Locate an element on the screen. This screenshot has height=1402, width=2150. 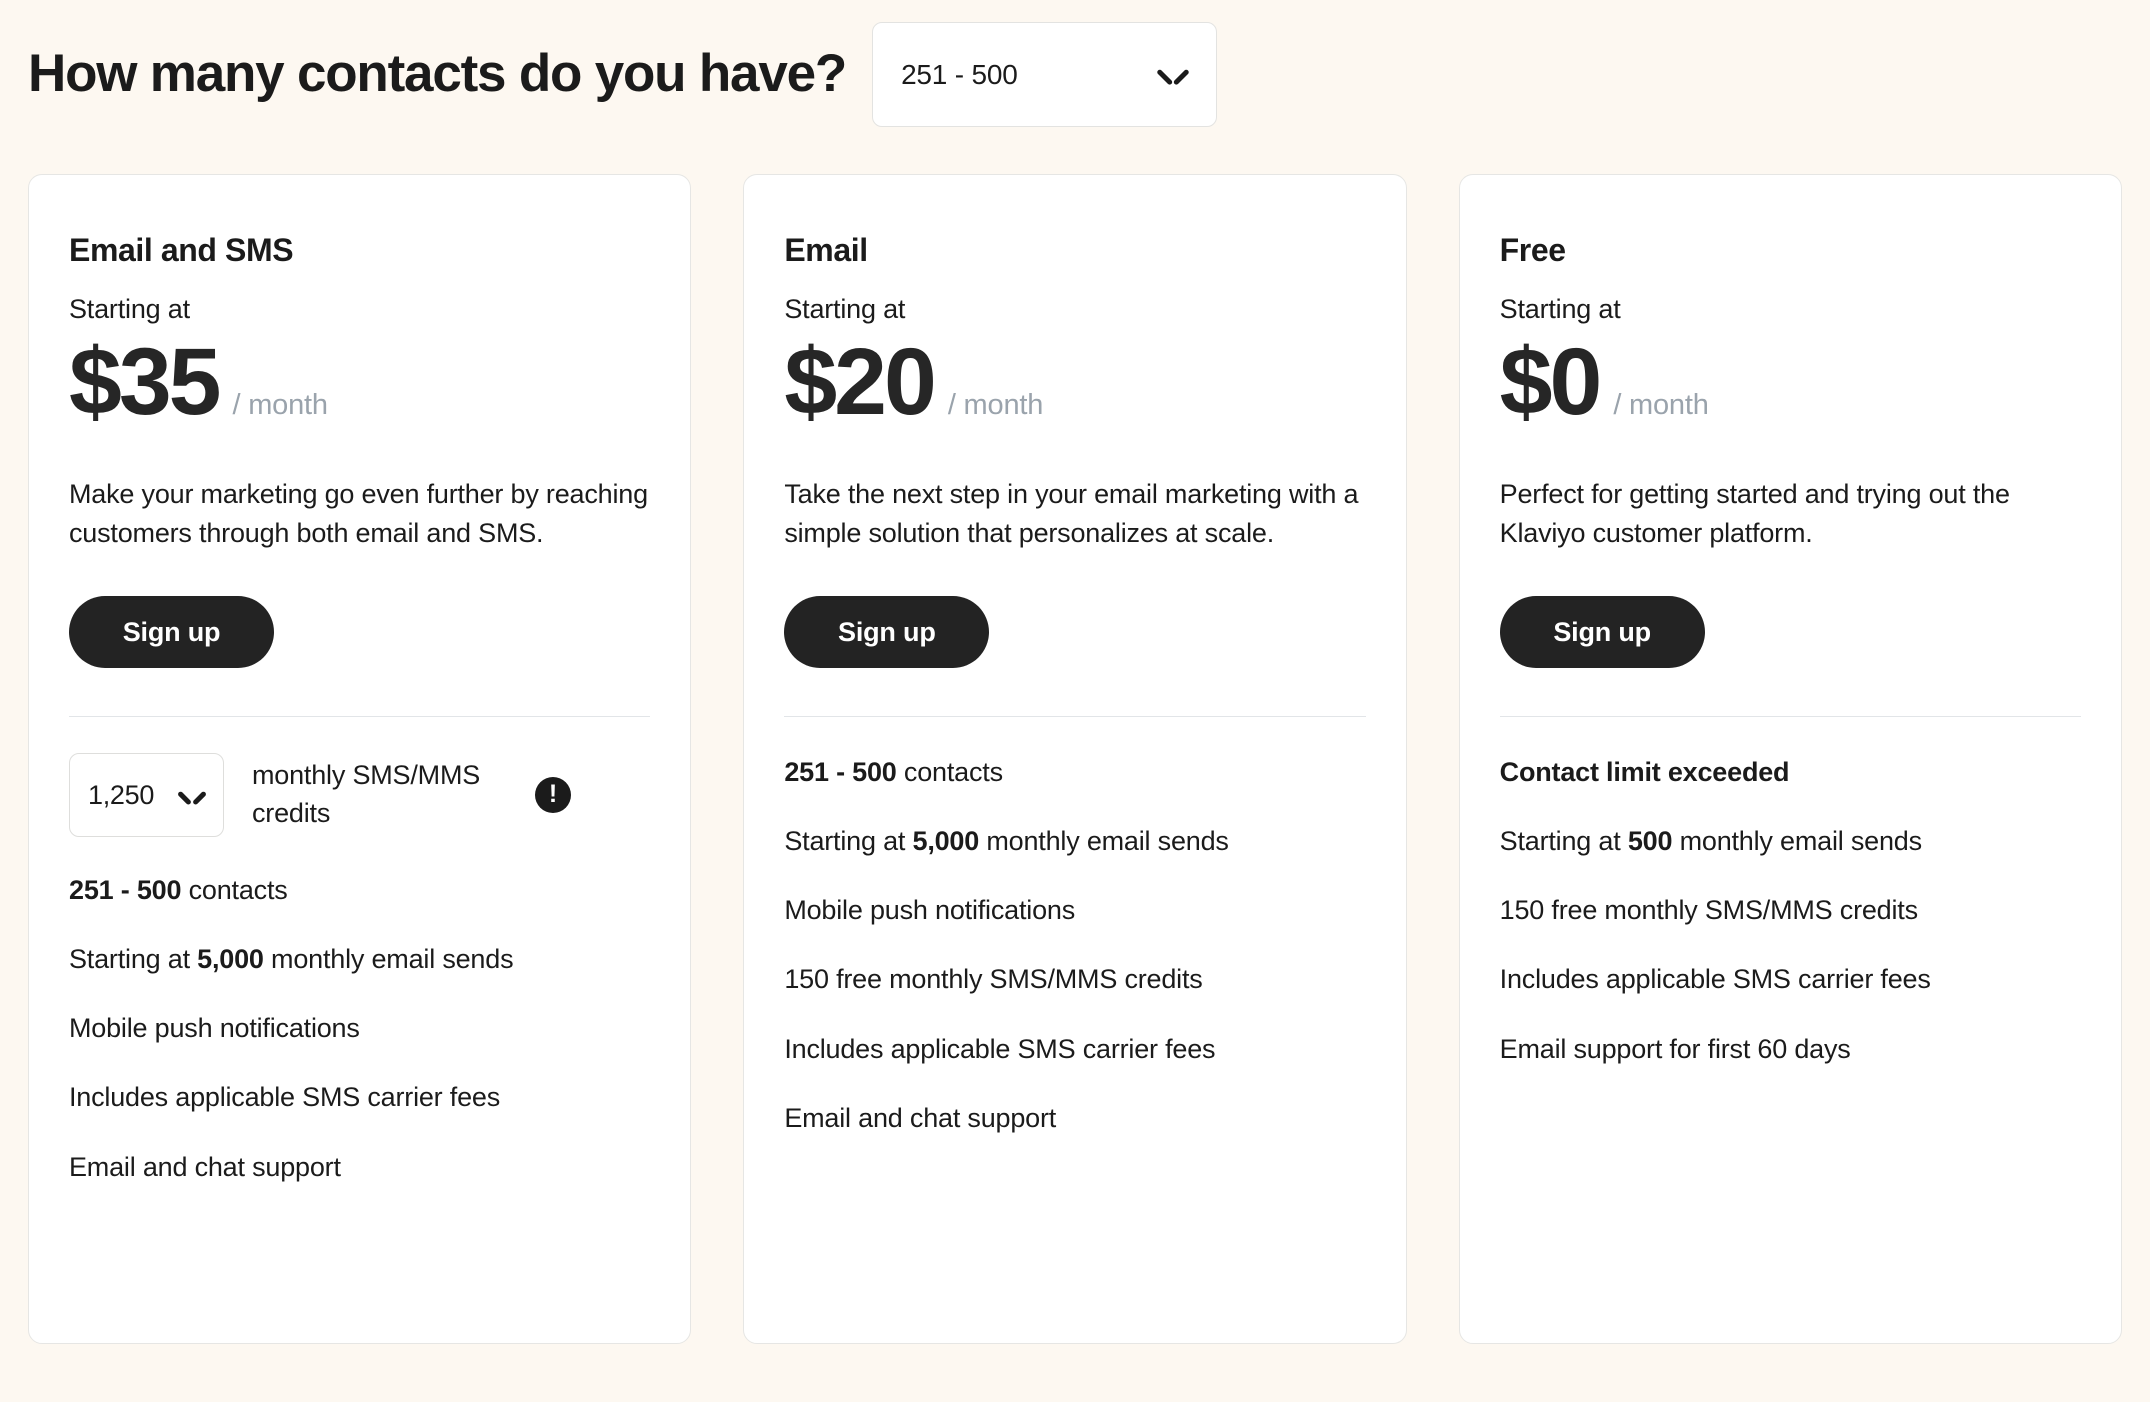
feature-item: Starting at 500 monthly email sends is located at coordinates (1790, 841).